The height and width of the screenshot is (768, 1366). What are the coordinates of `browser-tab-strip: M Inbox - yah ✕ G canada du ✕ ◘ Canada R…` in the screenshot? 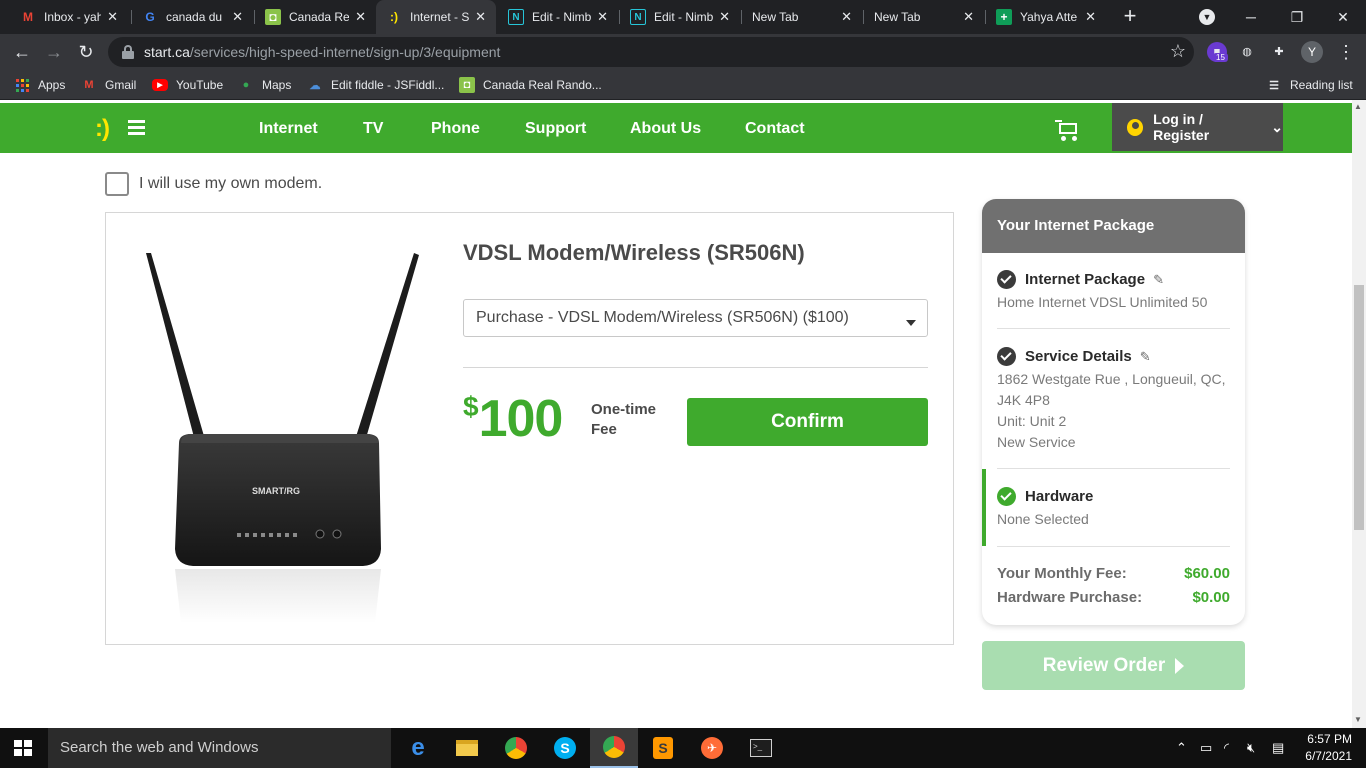 It's located at (683, 17).